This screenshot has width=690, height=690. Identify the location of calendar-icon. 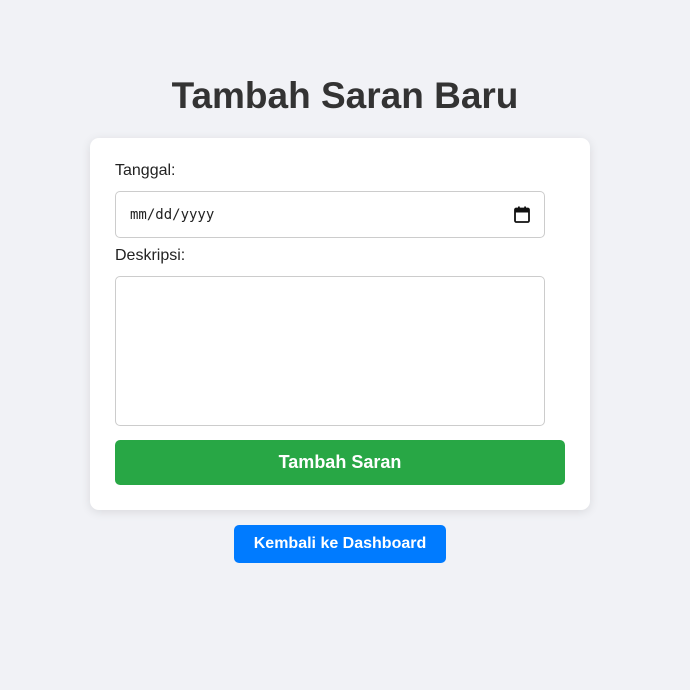
(522, 214).